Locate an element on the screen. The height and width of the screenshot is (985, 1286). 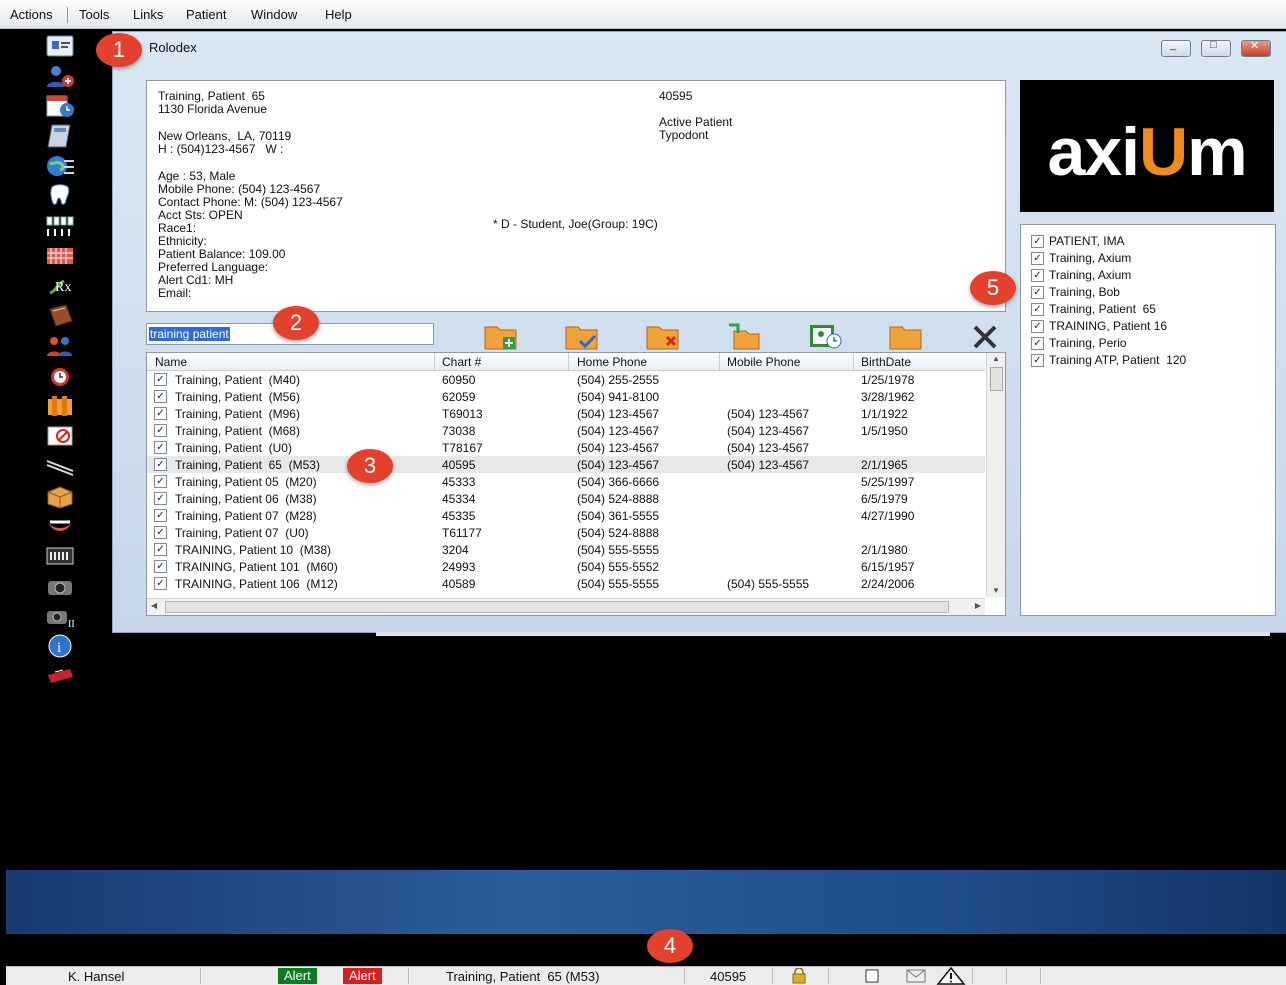
maximize-button: □ is located at coordinates (1216, 48).